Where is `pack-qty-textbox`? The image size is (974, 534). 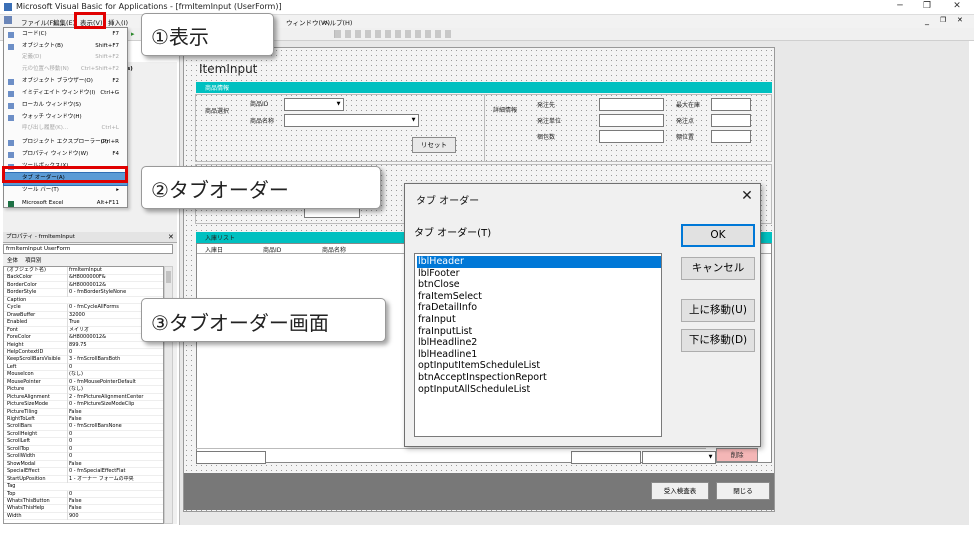
pack-qty-textbox is located at coordinates (631, 136).